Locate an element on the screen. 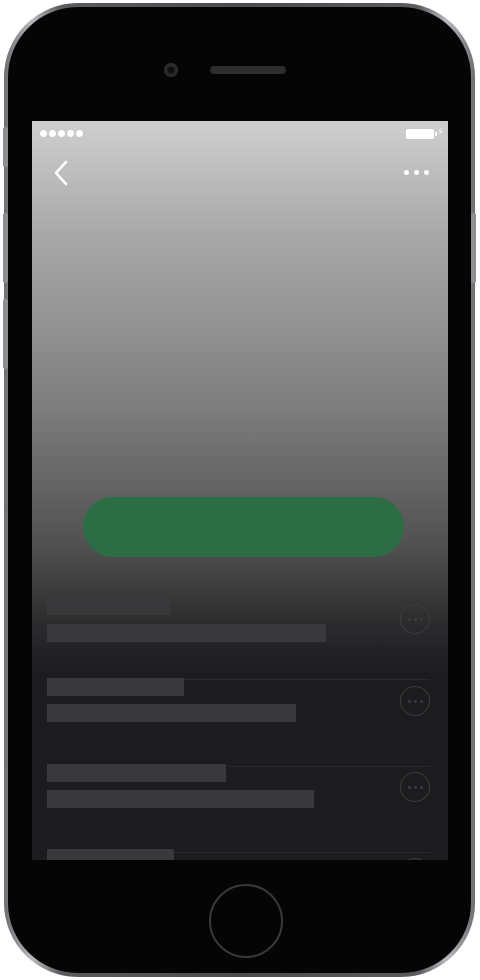  signal-dots-icon is located at coordinates (61, 133).